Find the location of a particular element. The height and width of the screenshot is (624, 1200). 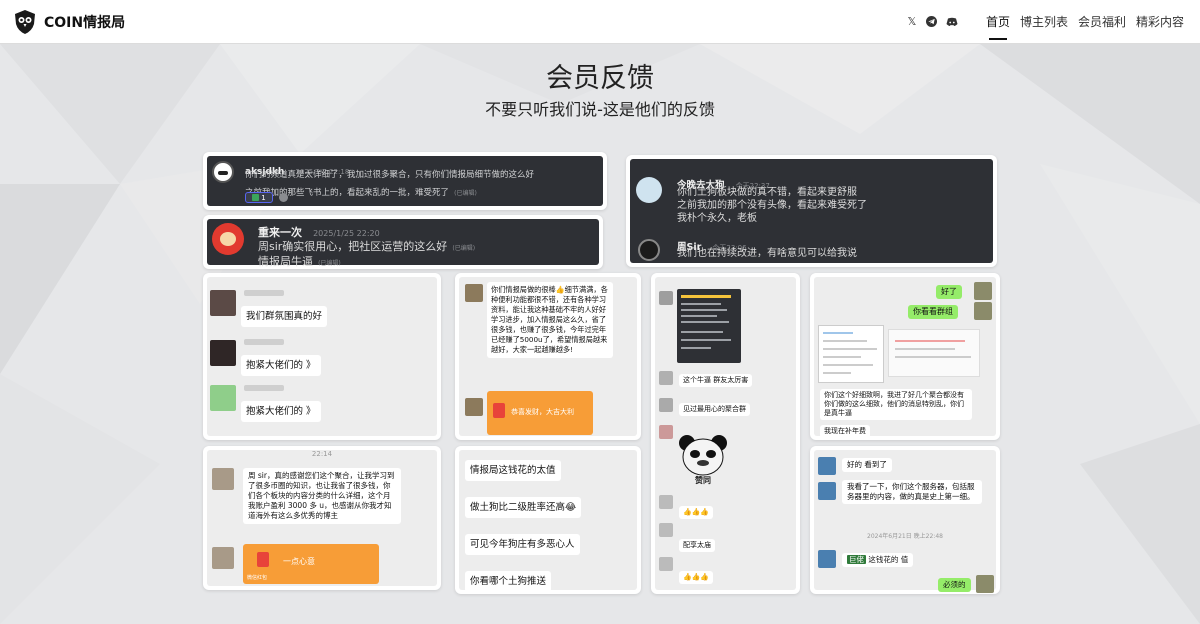

reaction-badge: 1 is located at coordinates (259, 197).